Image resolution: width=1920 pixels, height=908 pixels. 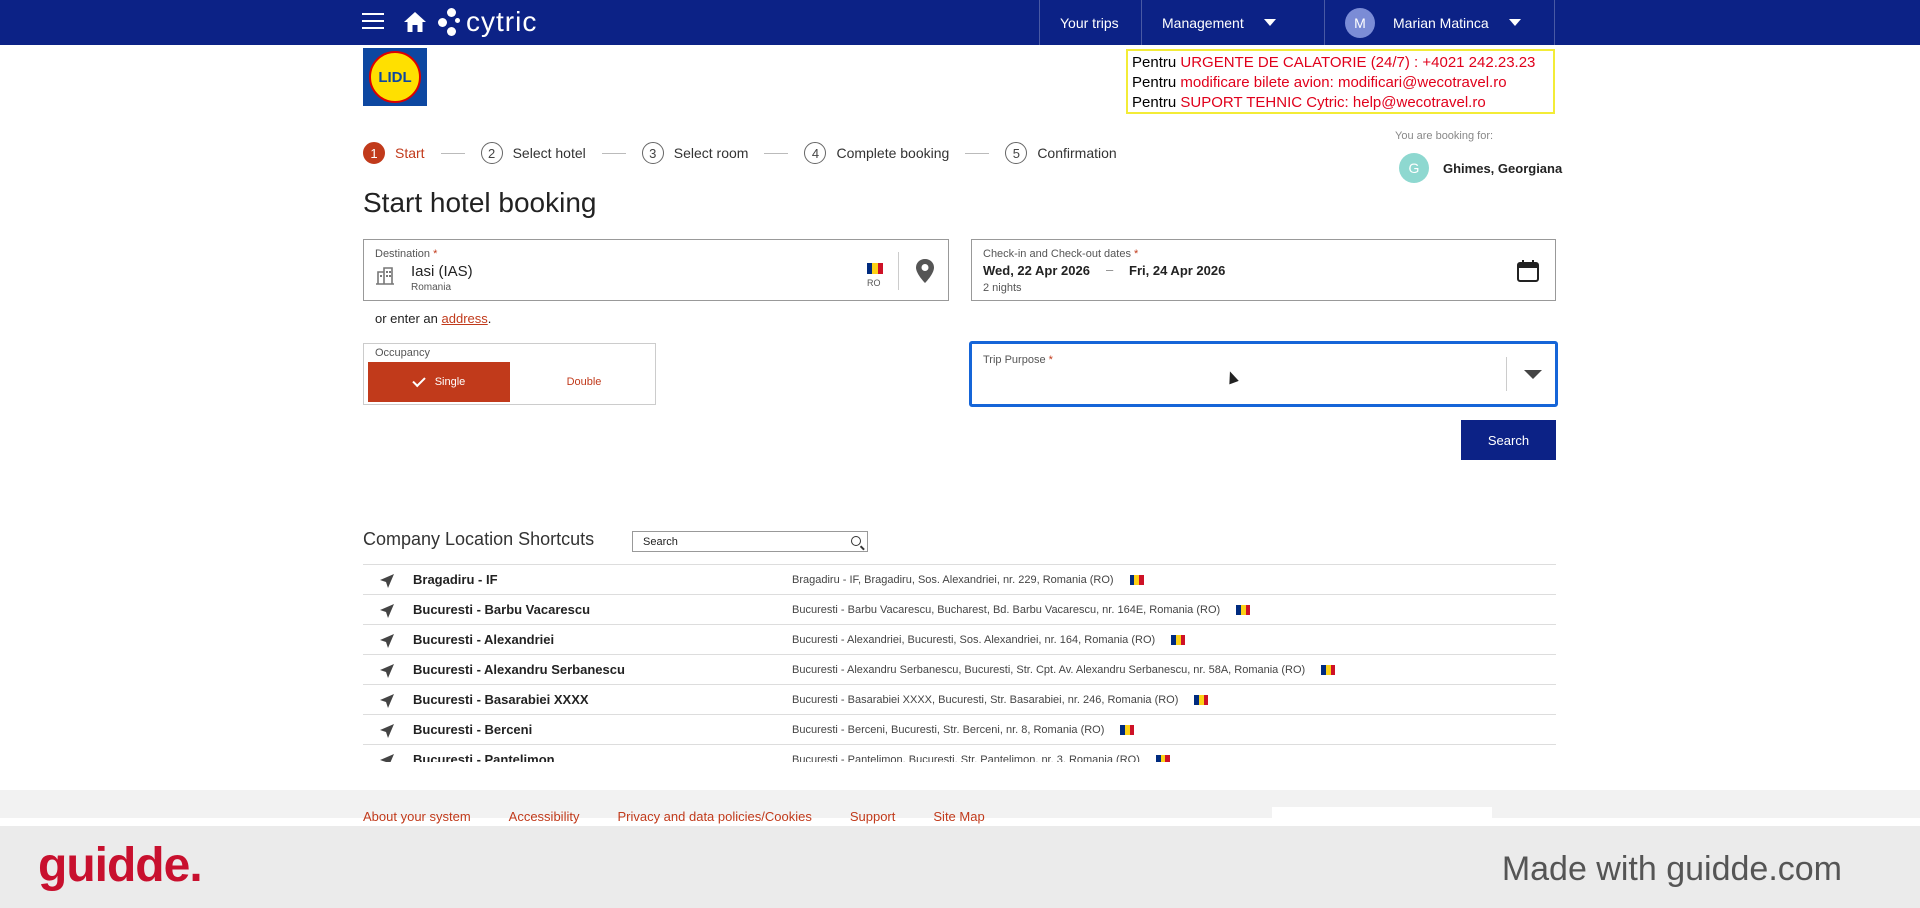 I want to click on destination-city: Iasi (IAS), so click(x=442, y=271).